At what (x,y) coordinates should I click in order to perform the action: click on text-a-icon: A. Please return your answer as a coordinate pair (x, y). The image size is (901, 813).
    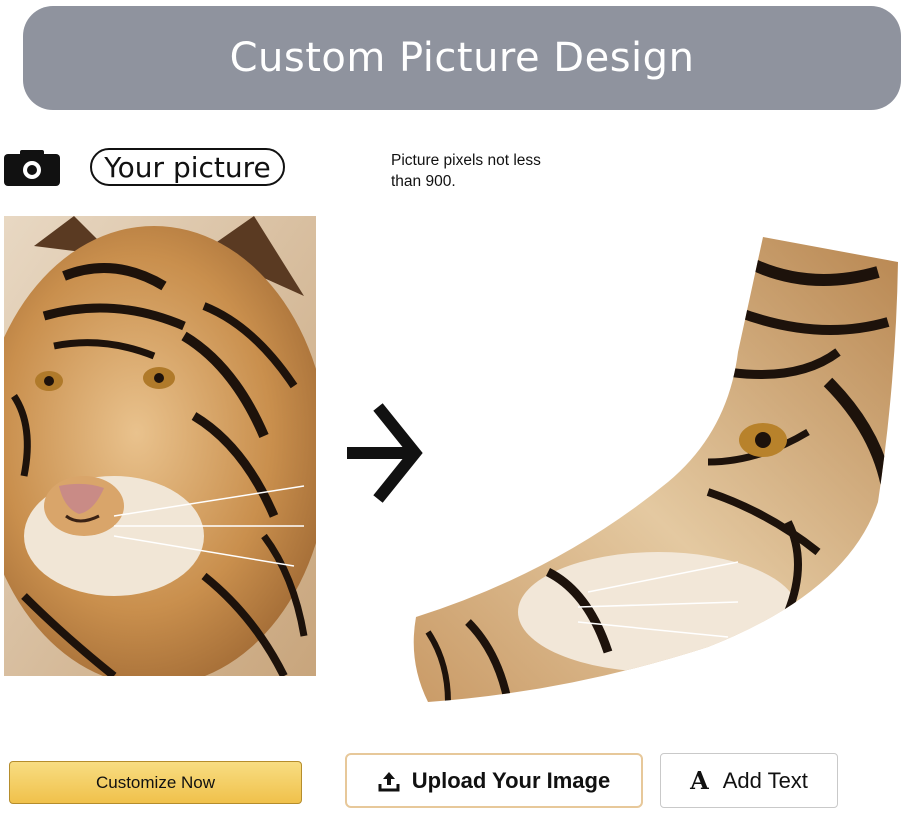
    Looking at the image, I should click on (699, 780).